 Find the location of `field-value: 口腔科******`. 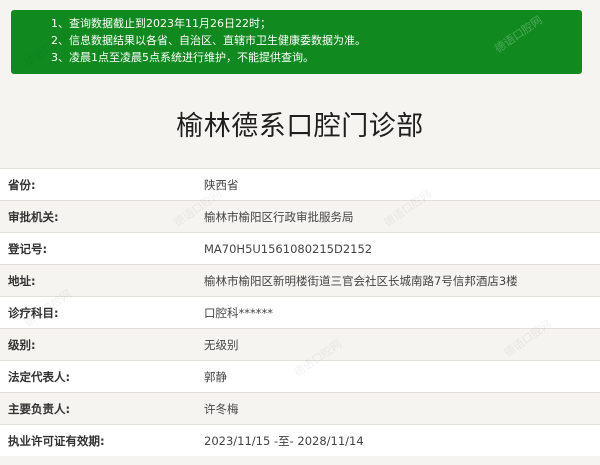

field-value: 口腔科****** is located at coordinates (238, 312).